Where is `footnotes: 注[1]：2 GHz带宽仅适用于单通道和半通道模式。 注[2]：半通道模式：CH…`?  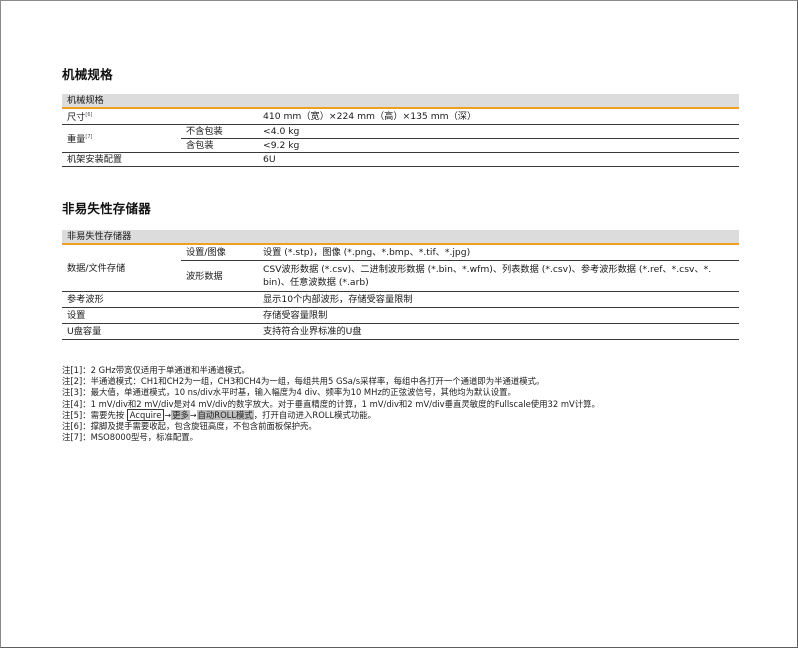
footnotes: 注[1]：2 GHz带宽仅适用于单通道和半通道模式。 注[2]：半通道模式：CH… is located at coordinates (331, 404).